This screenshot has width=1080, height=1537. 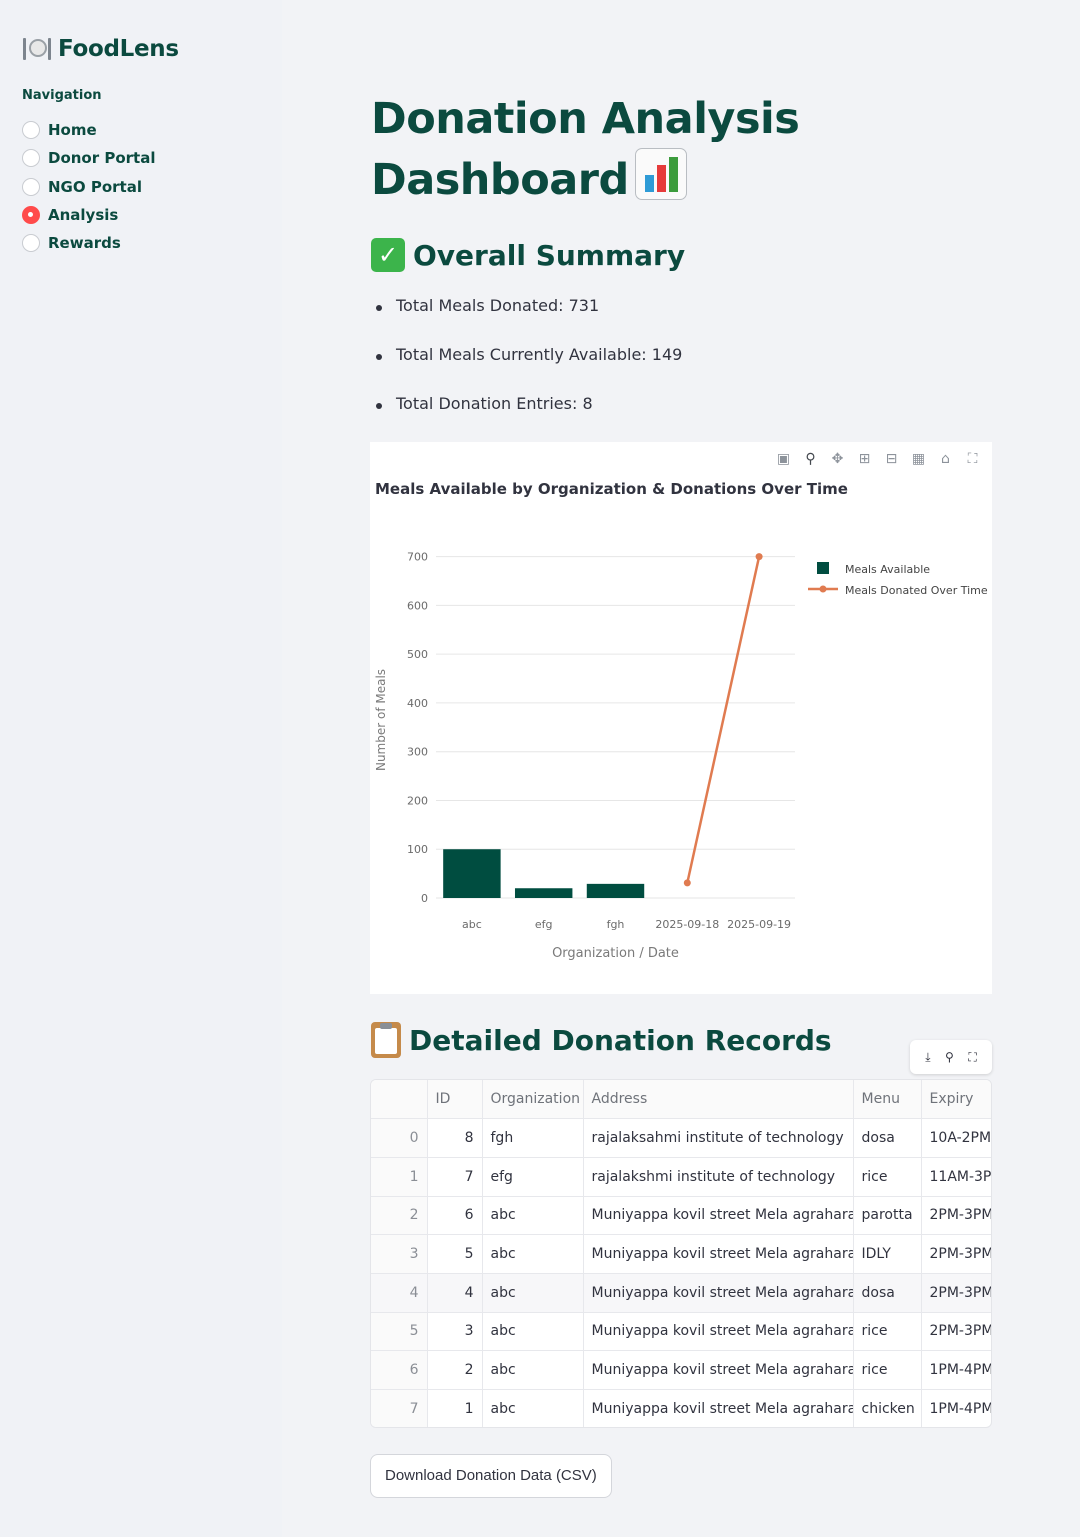 I want to click on id-cell: 1, so click(x=455, y=1408).